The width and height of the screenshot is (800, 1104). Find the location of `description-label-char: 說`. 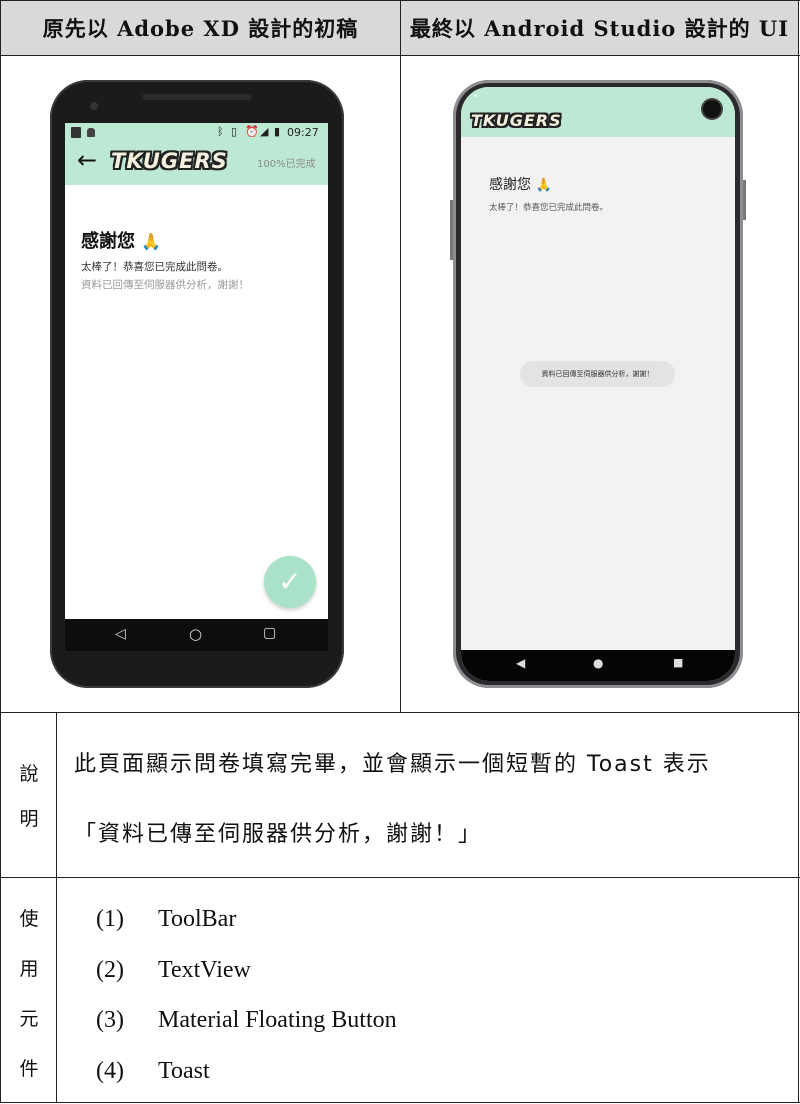

description-label-char: 說 is located at coordinates (29, 774).